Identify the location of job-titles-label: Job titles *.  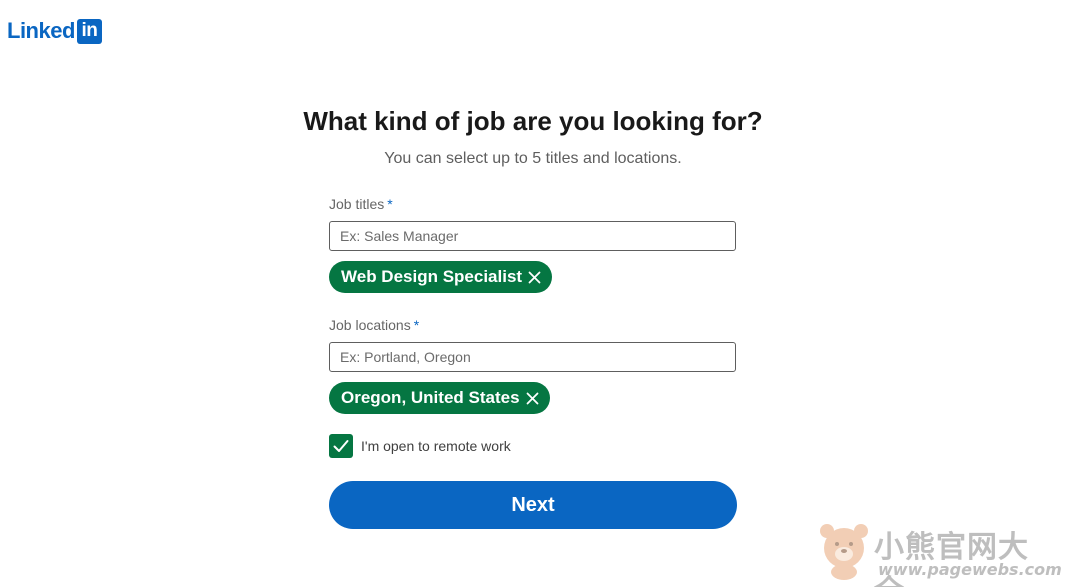
(533, 204).